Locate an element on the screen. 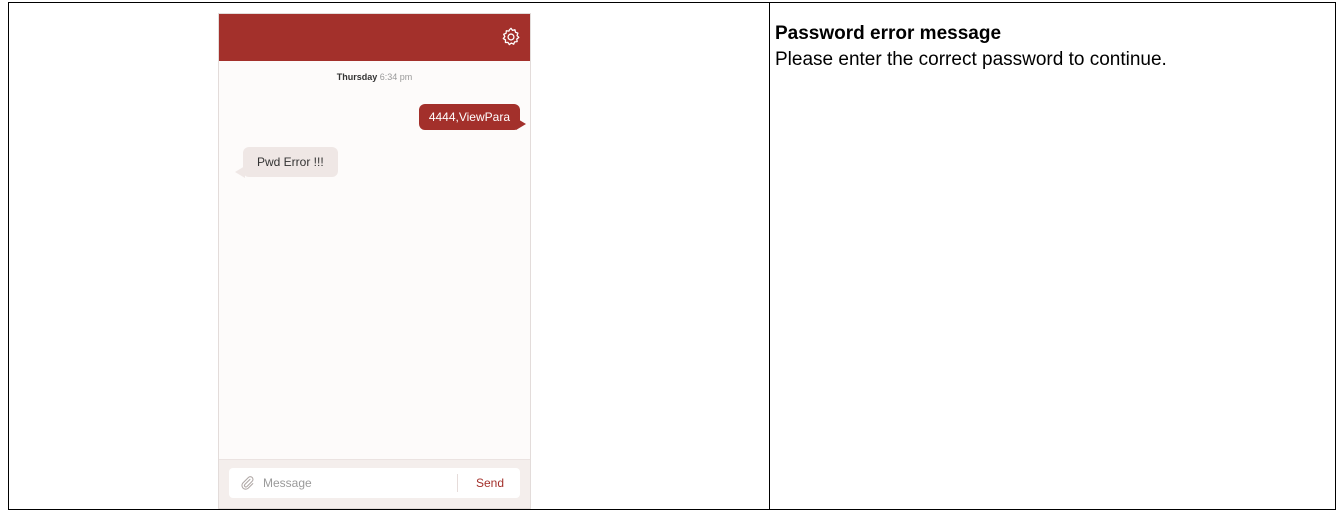 The width and height of the screenshot is (1341, 512). composer-box: Send is located at coordinates (374, 483).